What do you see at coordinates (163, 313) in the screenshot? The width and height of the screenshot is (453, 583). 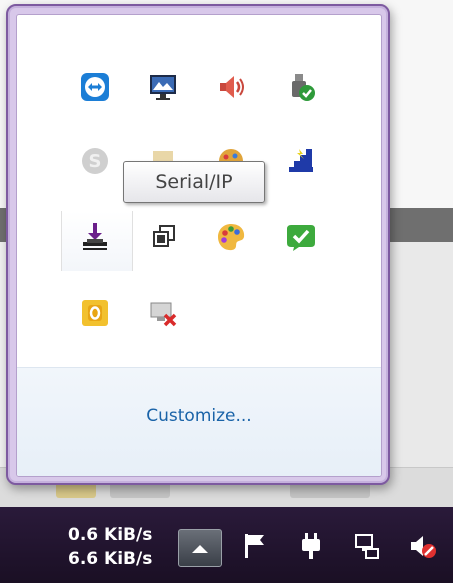 I see `network-disconnected-icon` at bounding box center [163, 313].